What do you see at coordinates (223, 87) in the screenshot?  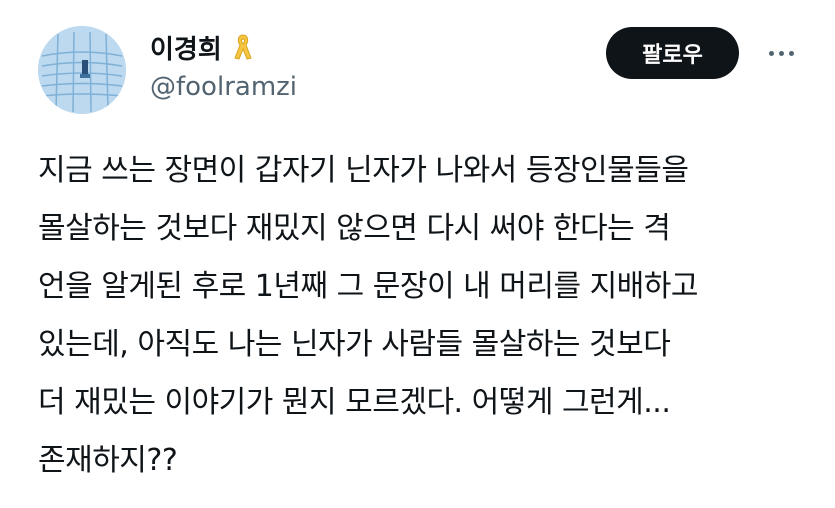 I see `author-handle: @foolramzi` at bounding box center [223, 87].